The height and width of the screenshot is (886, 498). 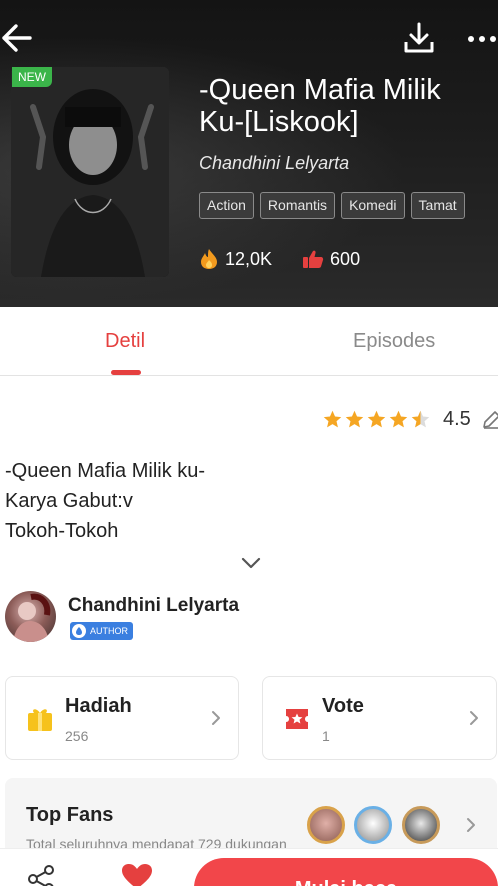 I want to click on avatar, so click(x=30, y=616).